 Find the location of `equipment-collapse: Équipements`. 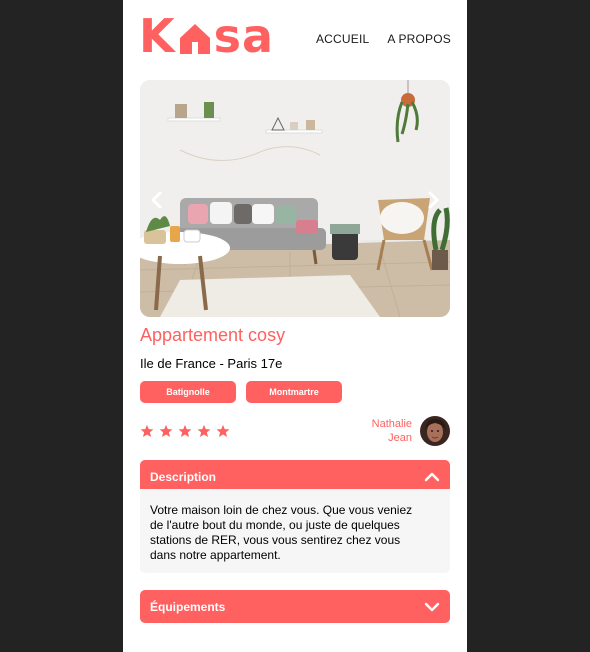

equipment-collapse: Équipements is located at coordinates (295, 606).